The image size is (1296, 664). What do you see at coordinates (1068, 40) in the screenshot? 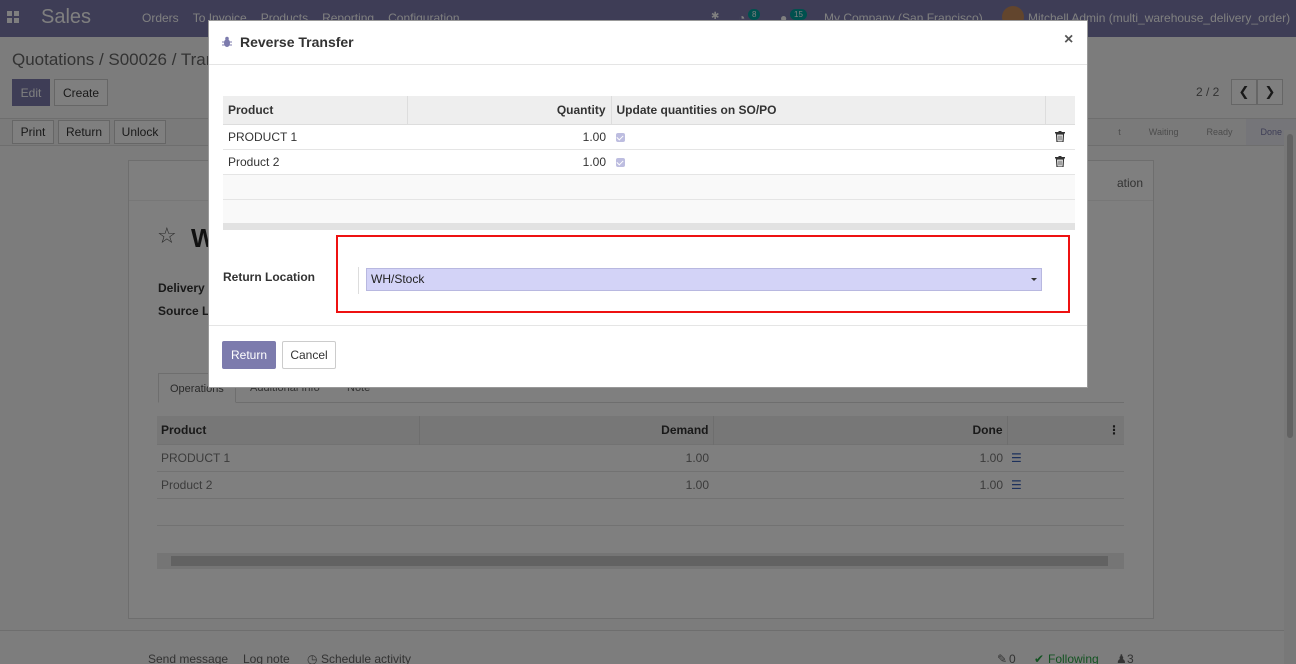
I see `close-icon: ×` at bounding box center [1068, 40].